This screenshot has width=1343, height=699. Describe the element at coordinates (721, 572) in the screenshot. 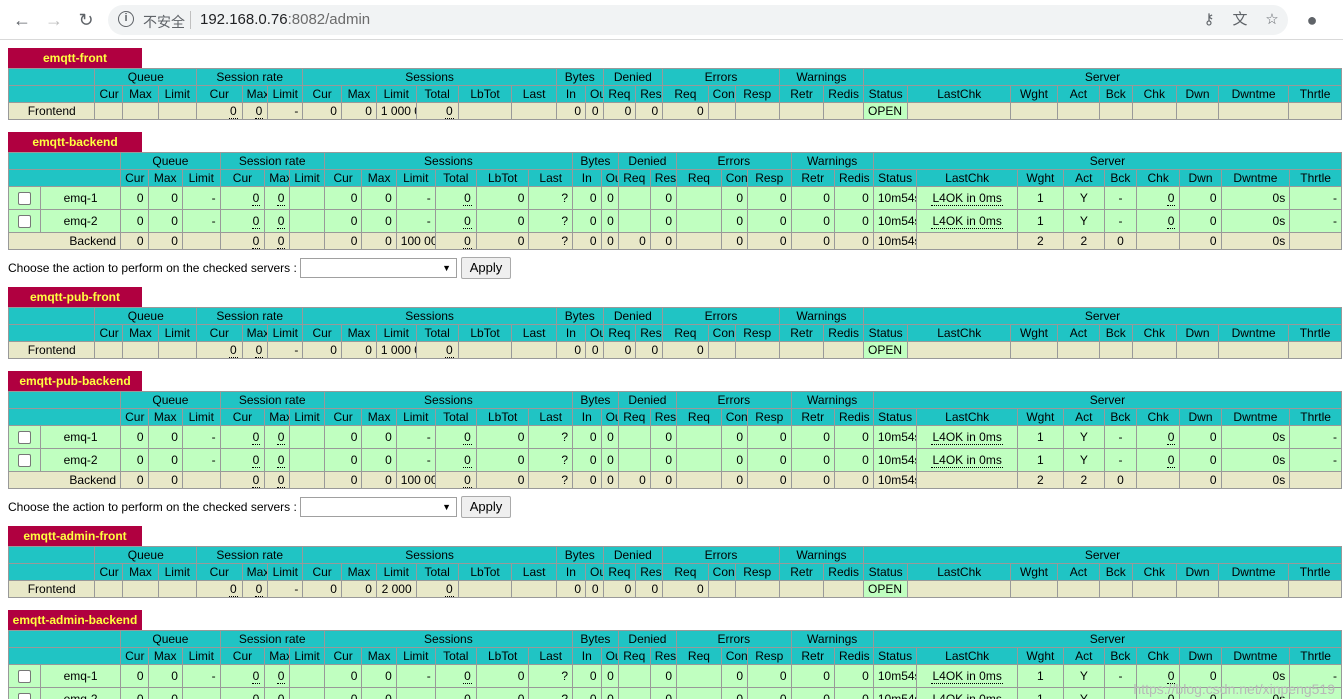

I see `col-header-conn: Conn` at that location.